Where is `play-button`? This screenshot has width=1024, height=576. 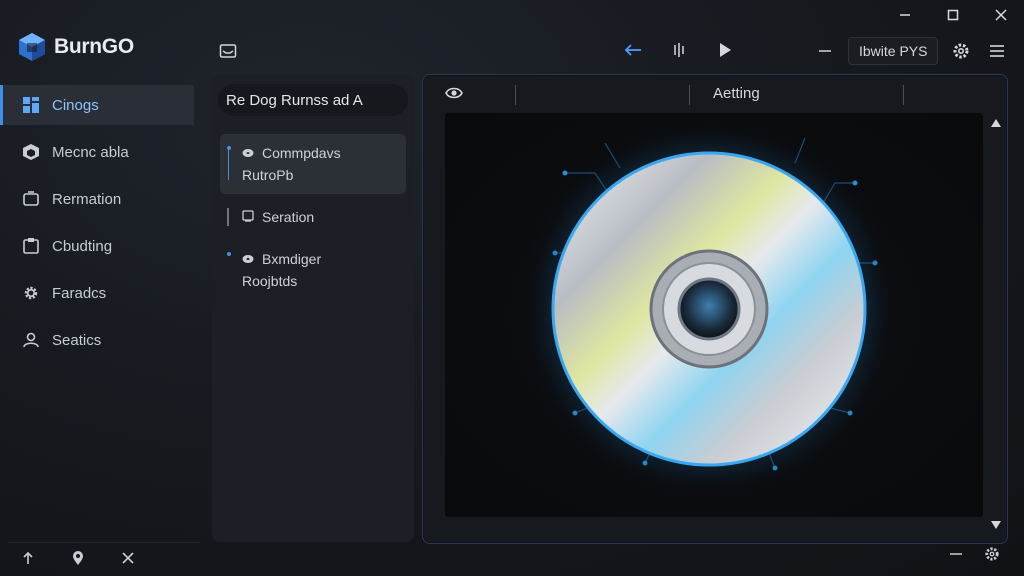 play-button is located at coordinates (725, 50).